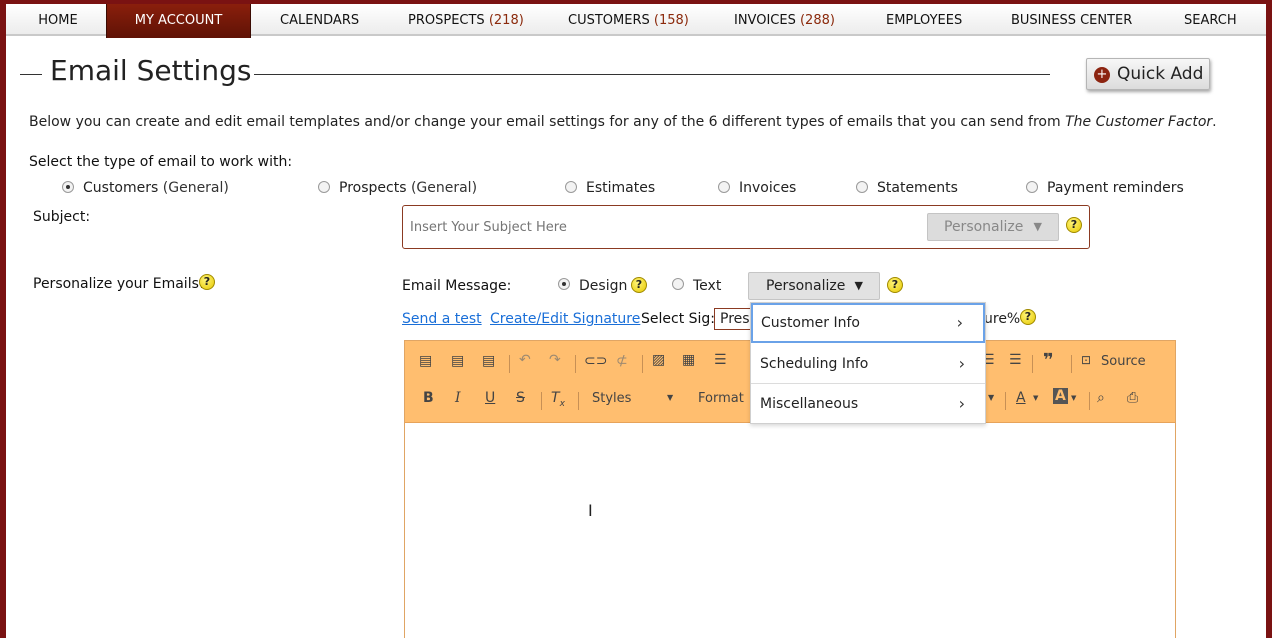 The width and height of the screenshot is (1272, 638). I want to click on paste-text-icon: ▤, so click(457, 361).